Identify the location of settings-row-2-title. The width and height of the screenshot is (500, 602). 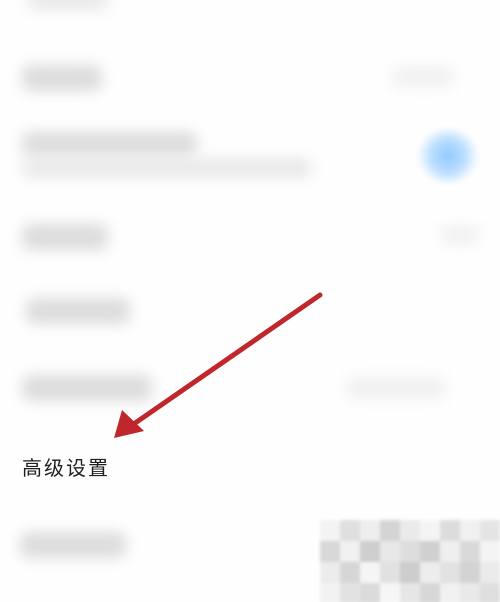
(109, 144).